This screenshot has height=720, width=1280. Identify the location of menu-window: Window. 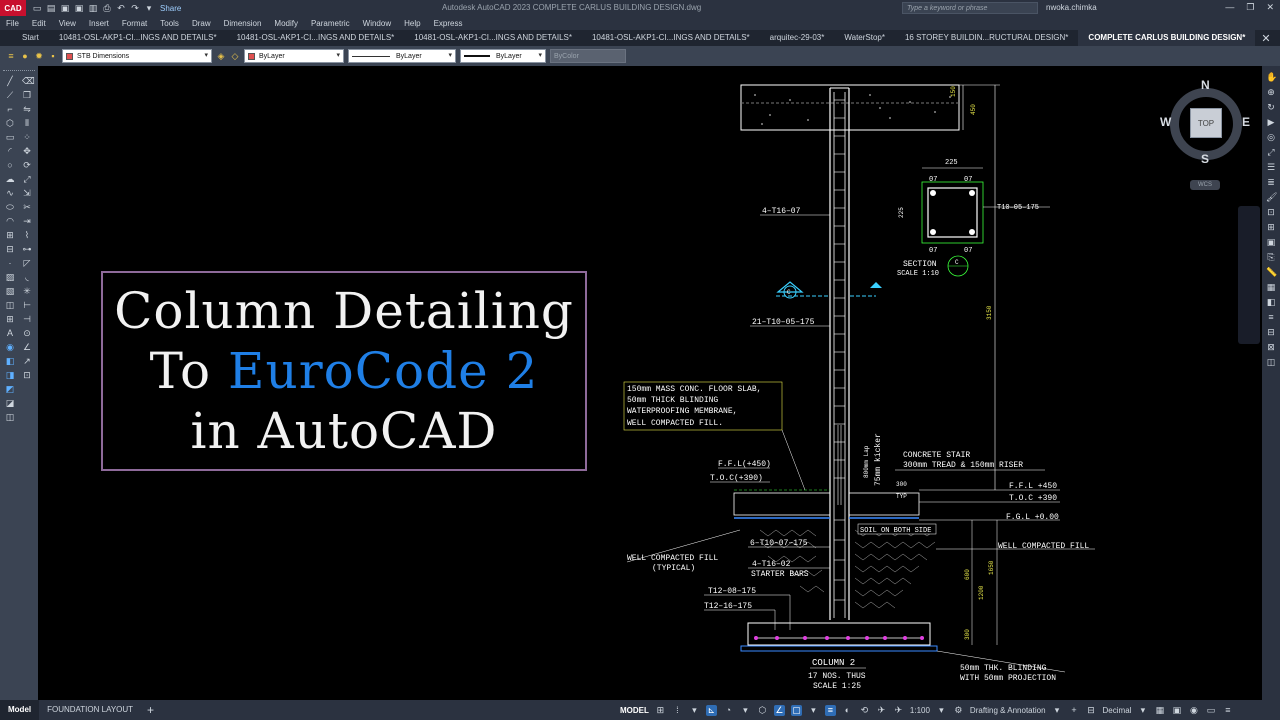
(377, 23).